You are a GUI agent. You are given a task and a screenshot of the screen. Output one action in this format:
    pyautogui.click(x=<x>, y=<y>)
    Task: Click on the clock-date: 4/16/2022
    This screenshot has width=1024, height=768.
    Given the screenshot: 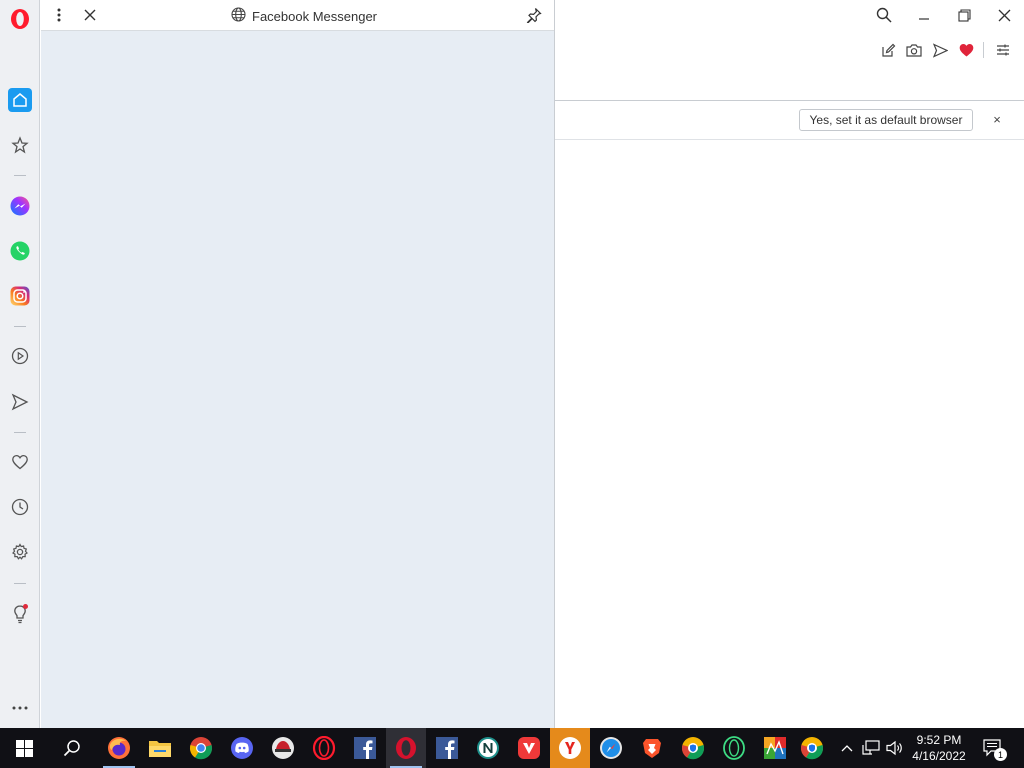 What is the action you would take?
    pyautogui.click(x=939, y=756)
    